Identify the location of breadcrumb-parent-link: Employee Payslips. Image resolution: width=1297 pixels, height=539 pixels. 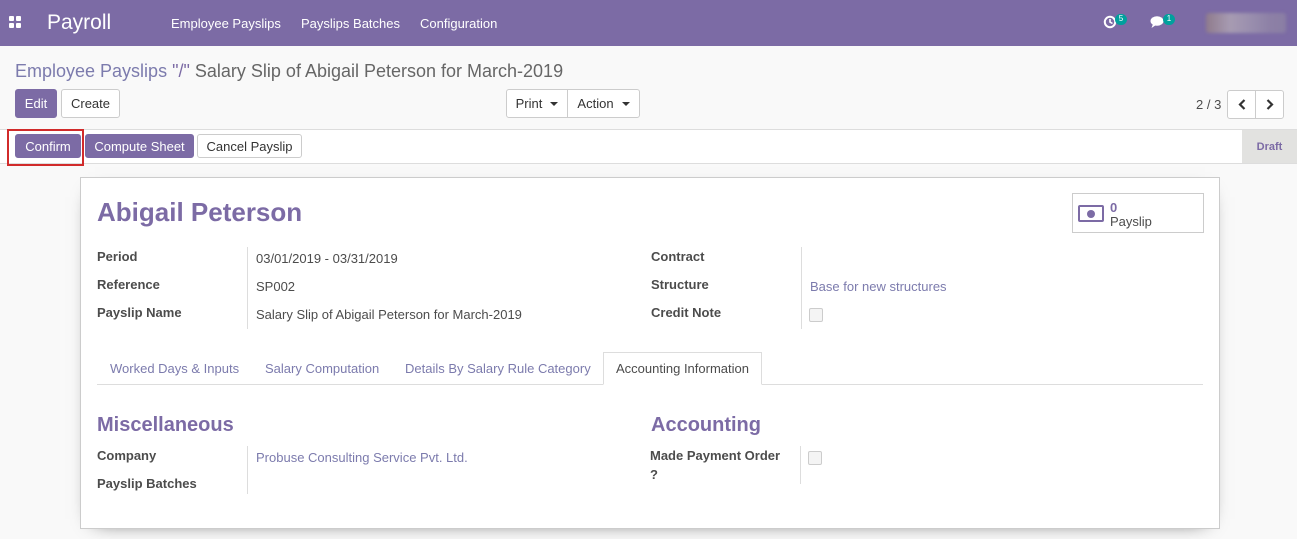
(91, 71).